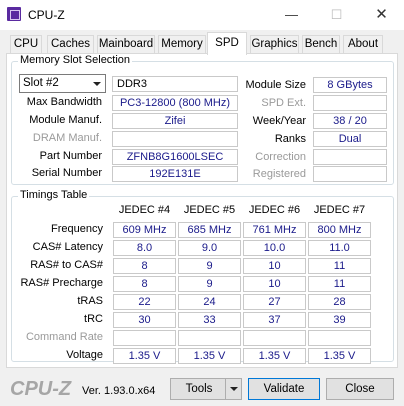 The width and height of the screenshot is (404, 406). I want to click on tab-spd: SPD, so click(227, 43).